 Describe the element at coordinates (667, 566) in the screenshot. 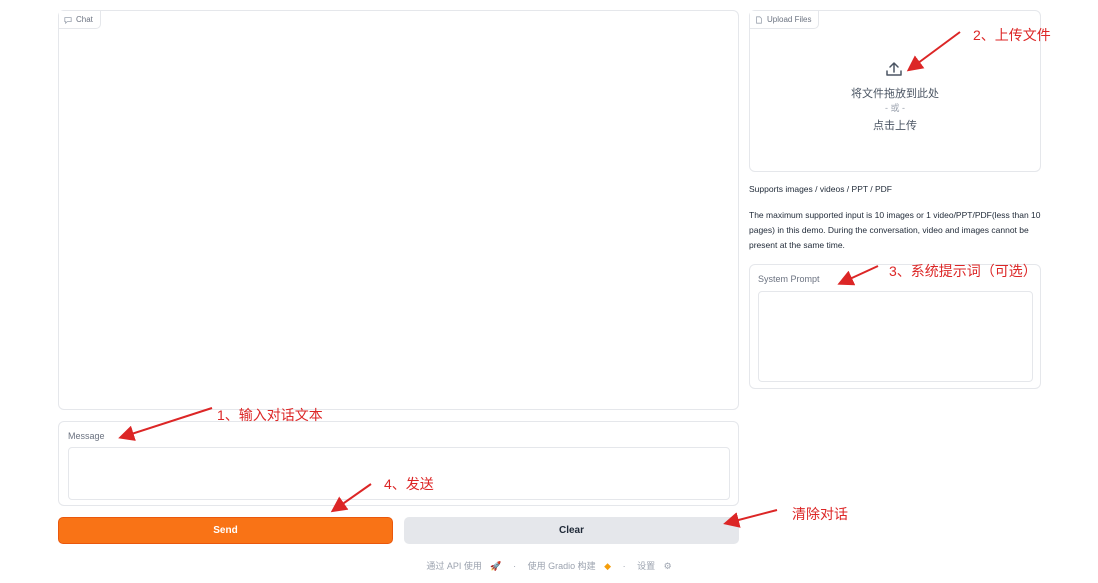

I see `gear-icon: ⚙` at that location.